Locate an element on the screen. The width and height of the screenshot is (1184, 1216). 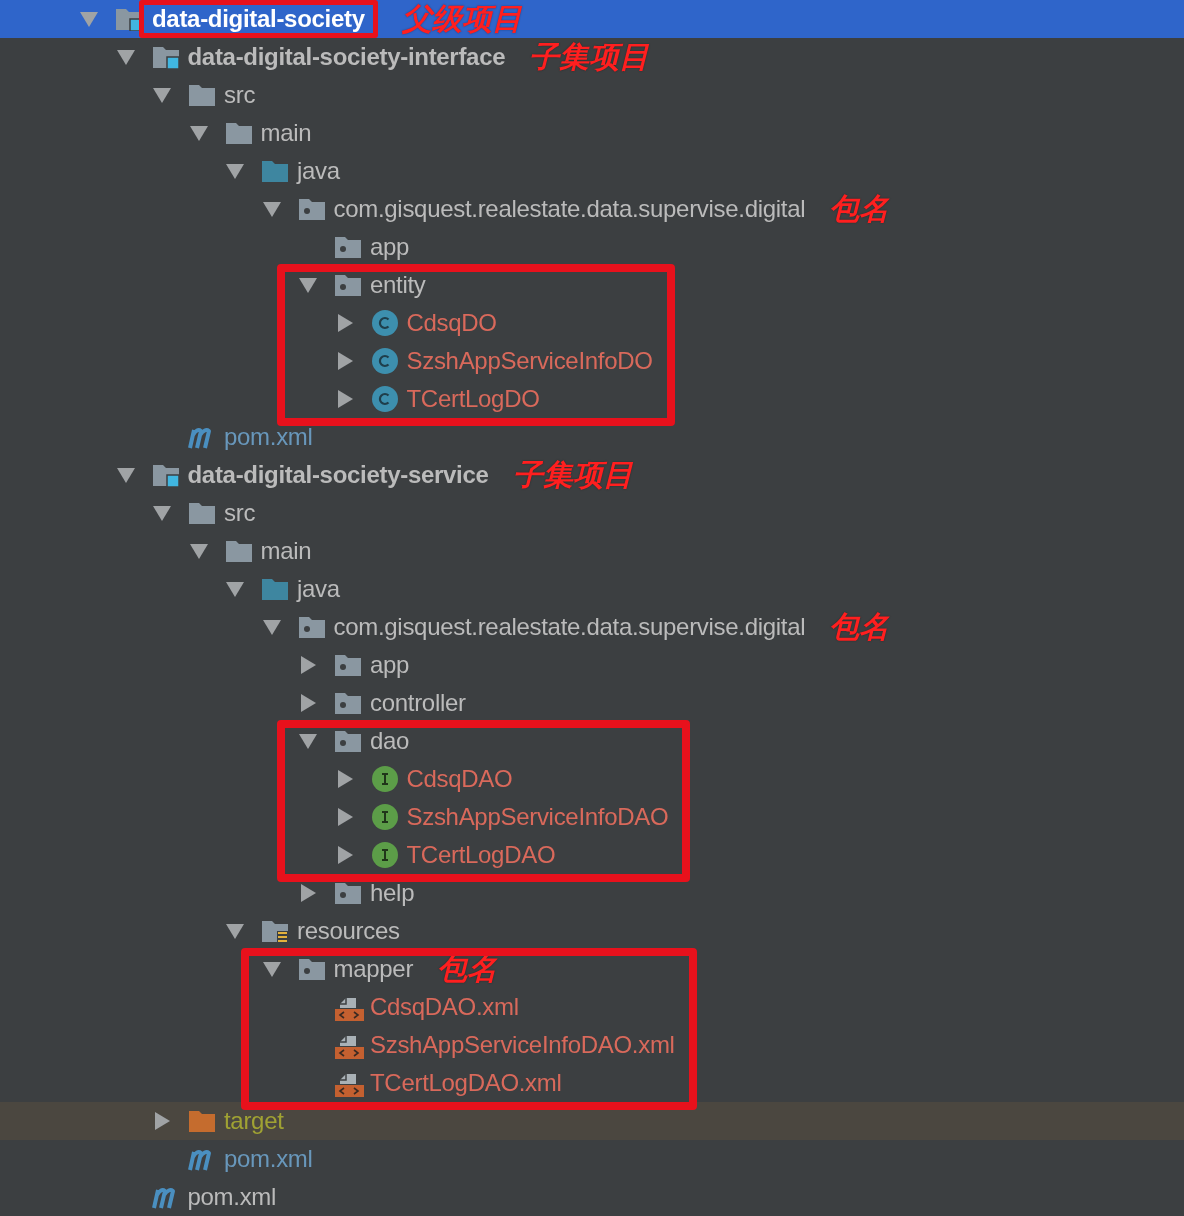
tree-item-label: entity is located at coordinates (398, 285).